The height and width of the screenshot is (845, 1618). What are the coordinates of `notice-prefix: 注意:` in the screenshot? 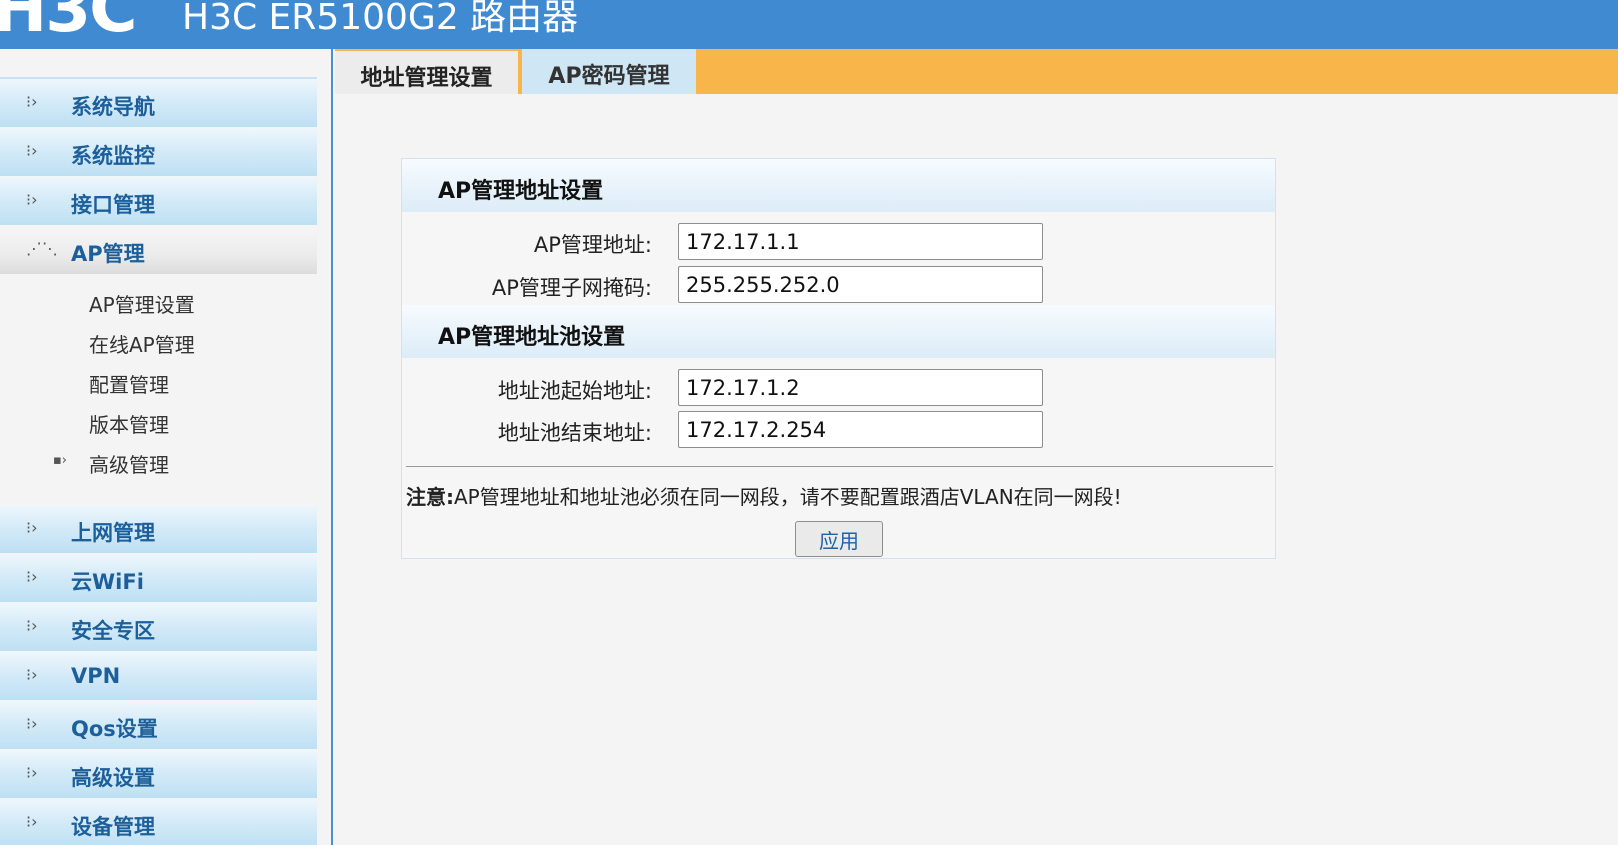 It's located at (430, 497).